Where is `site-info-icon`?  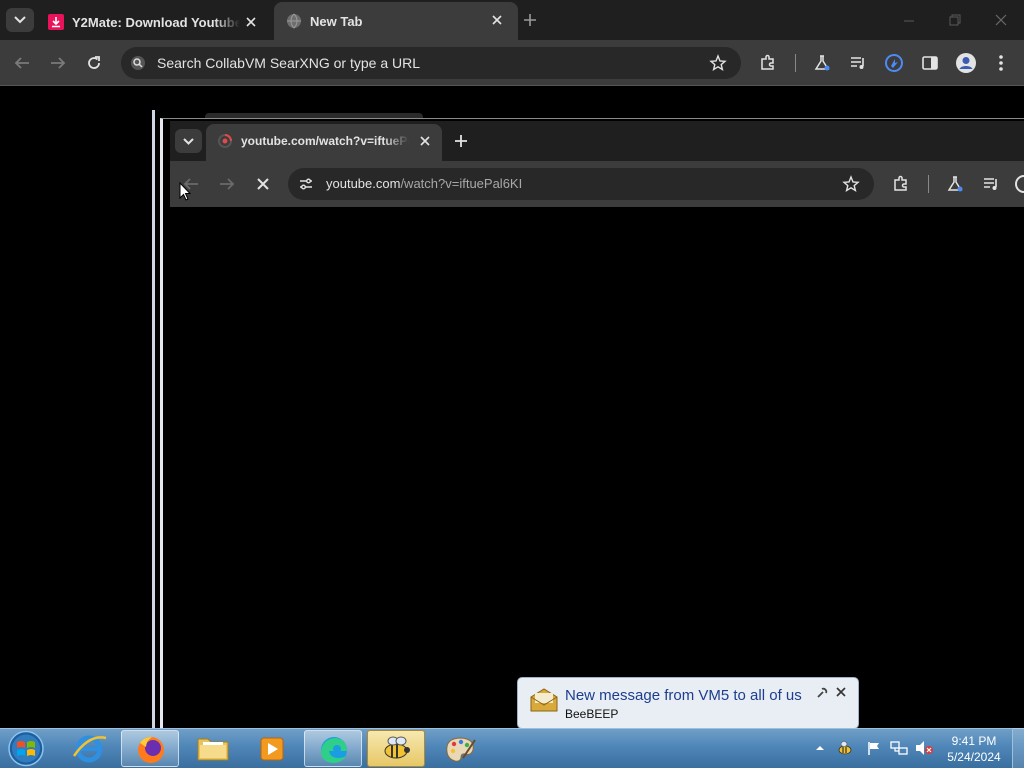 site-info-icon is located at coordinates (306, 184).